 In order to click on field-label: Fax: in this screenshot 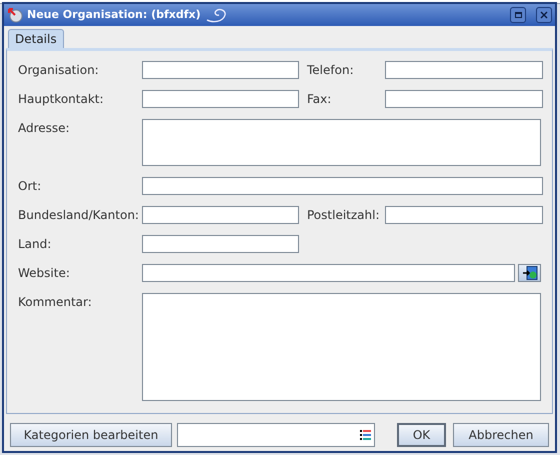, I will do `click(319, 99)`.